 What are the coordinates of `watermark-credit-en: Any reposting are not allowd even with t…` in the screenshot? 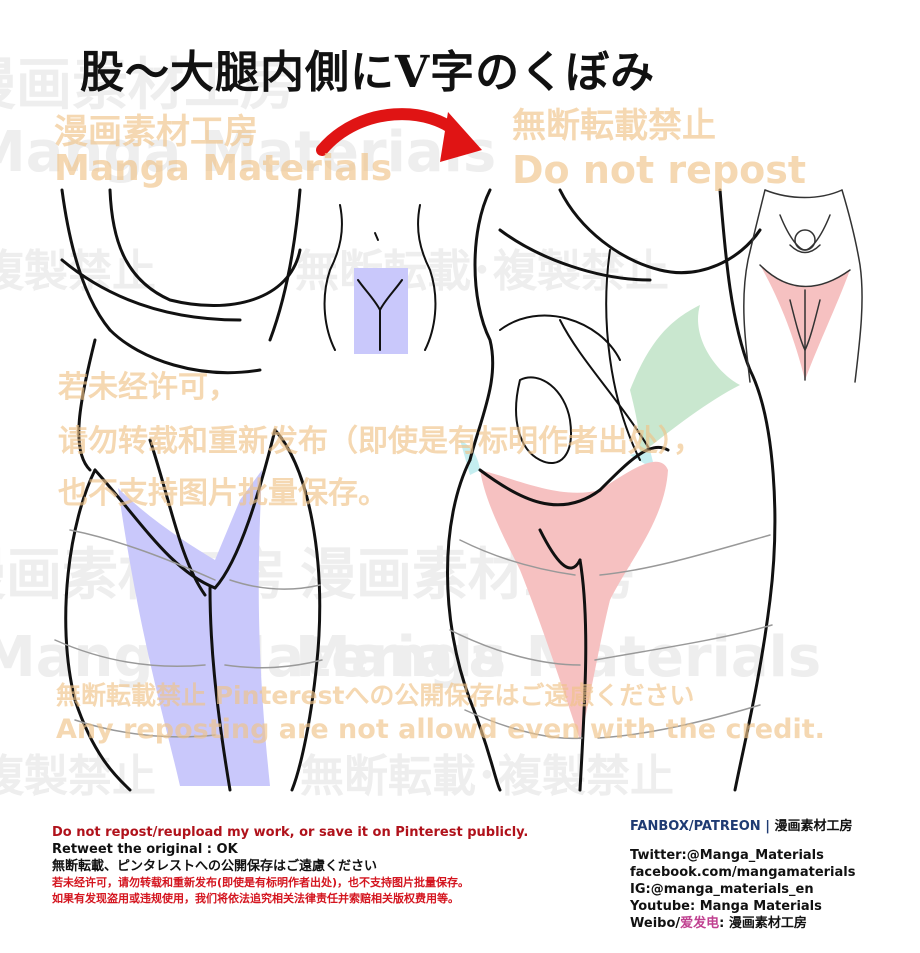 It's located at (440, 729).